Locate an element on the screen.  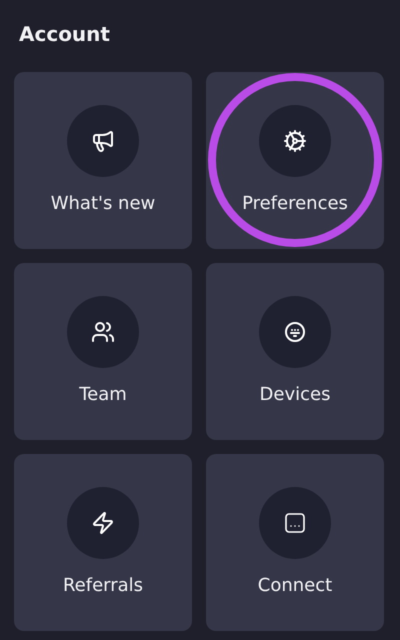
account-tile: What's new is located at coordinates (103, 160).